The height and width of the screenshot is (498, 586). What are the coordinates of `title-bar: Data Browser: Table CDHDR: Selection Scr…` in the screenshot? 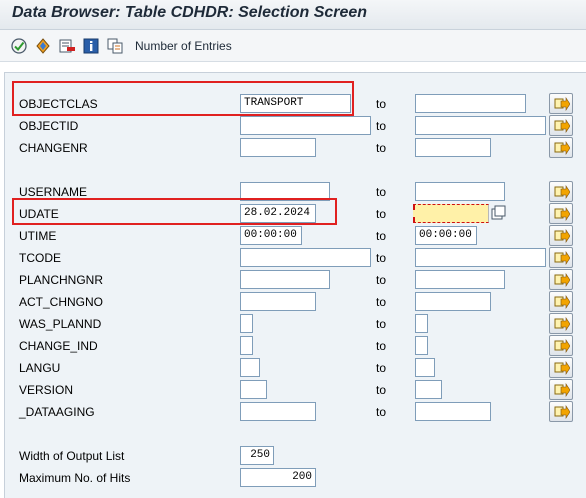 It's located at (293, 15).